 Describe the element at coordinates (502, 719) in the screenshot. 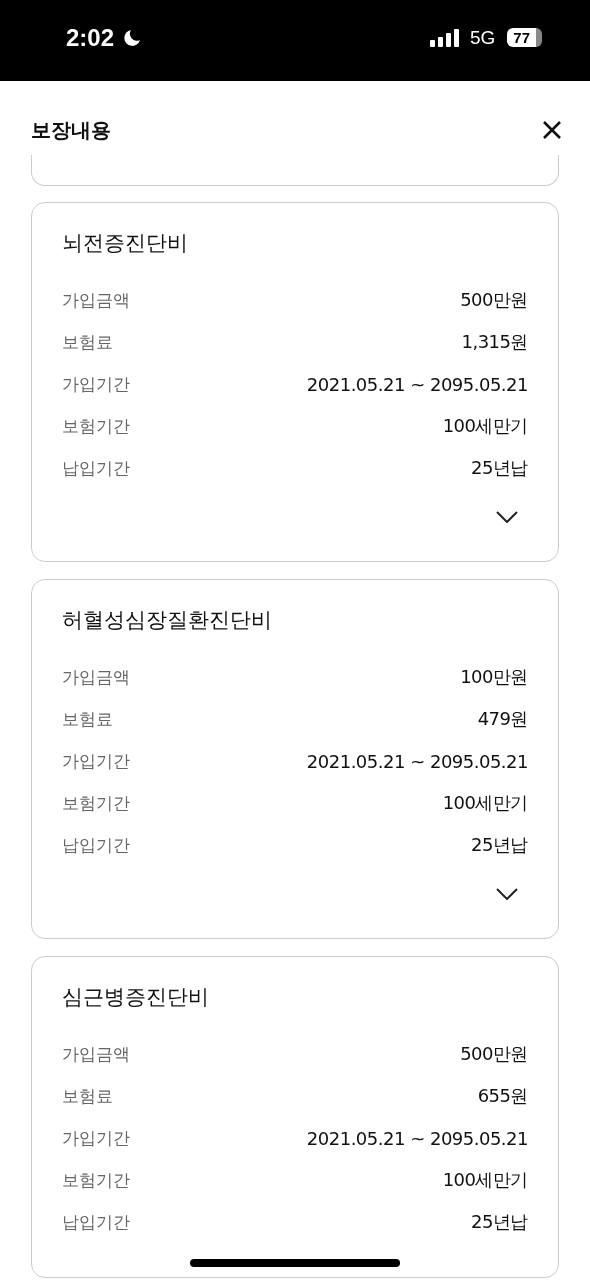

I see `field-value: 479원` at that location.